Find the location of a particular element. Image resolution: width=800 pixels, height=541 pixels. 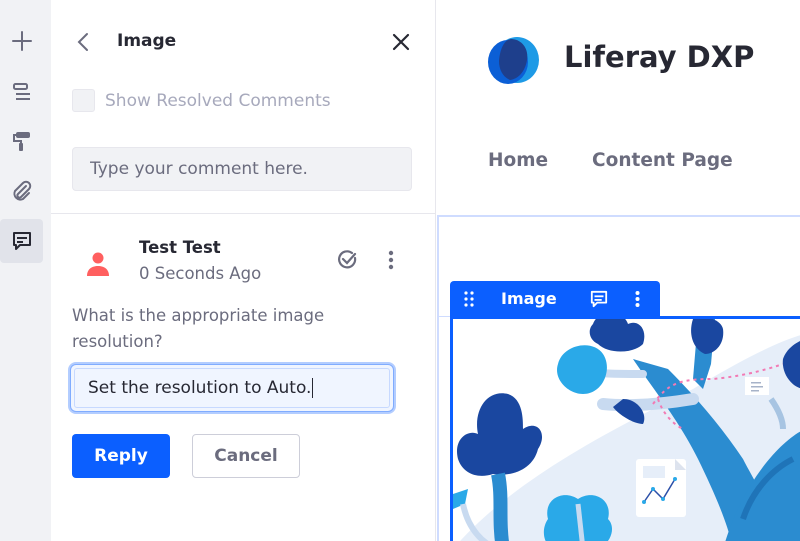

back-button is located at coordinates (83, 42).